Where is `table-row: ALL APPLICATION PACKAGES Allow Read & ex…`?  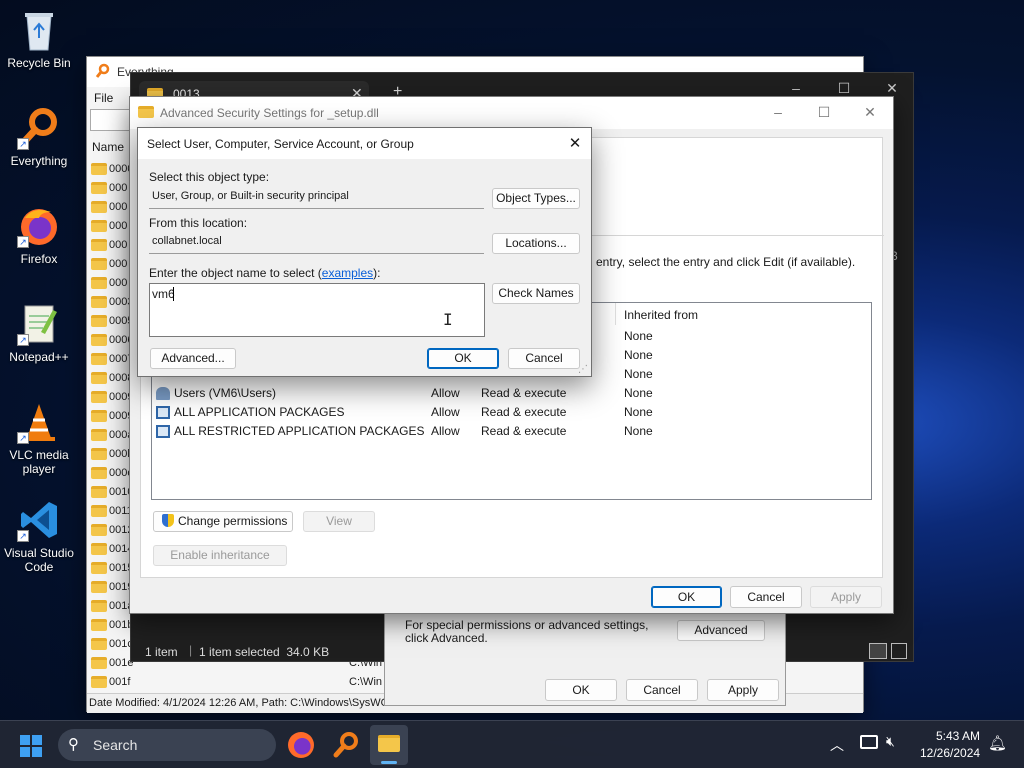 table-row: ALL APPLICATION PACKAGES Allow Read & ex… is located at coordinates (511, 412).